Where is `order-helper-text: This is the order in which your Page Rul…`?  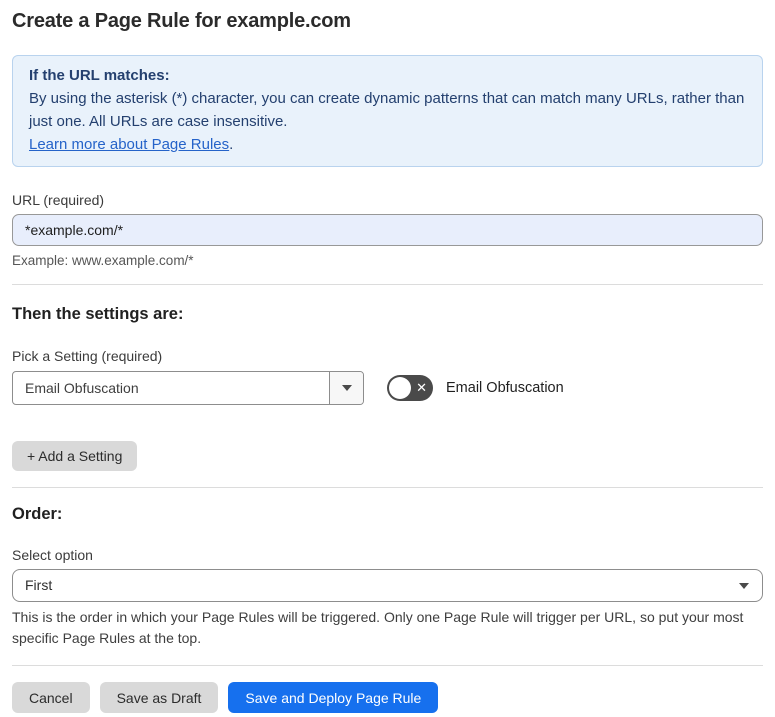
order-helper-text: This is the order in which your Page Rul… is located at coordinates (378, 627).